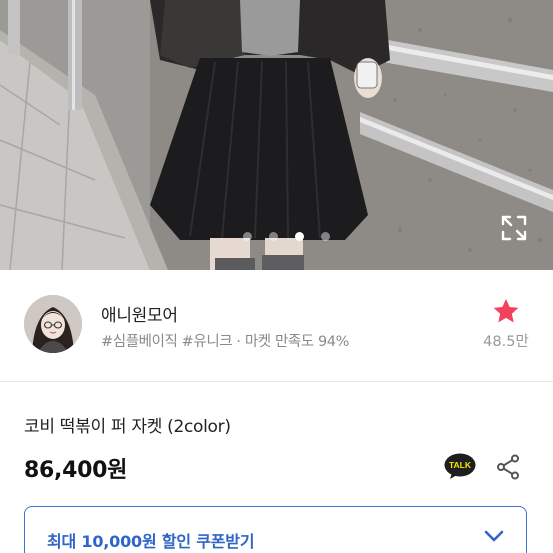  I want to click on shop-avatar, so click(53, 324).